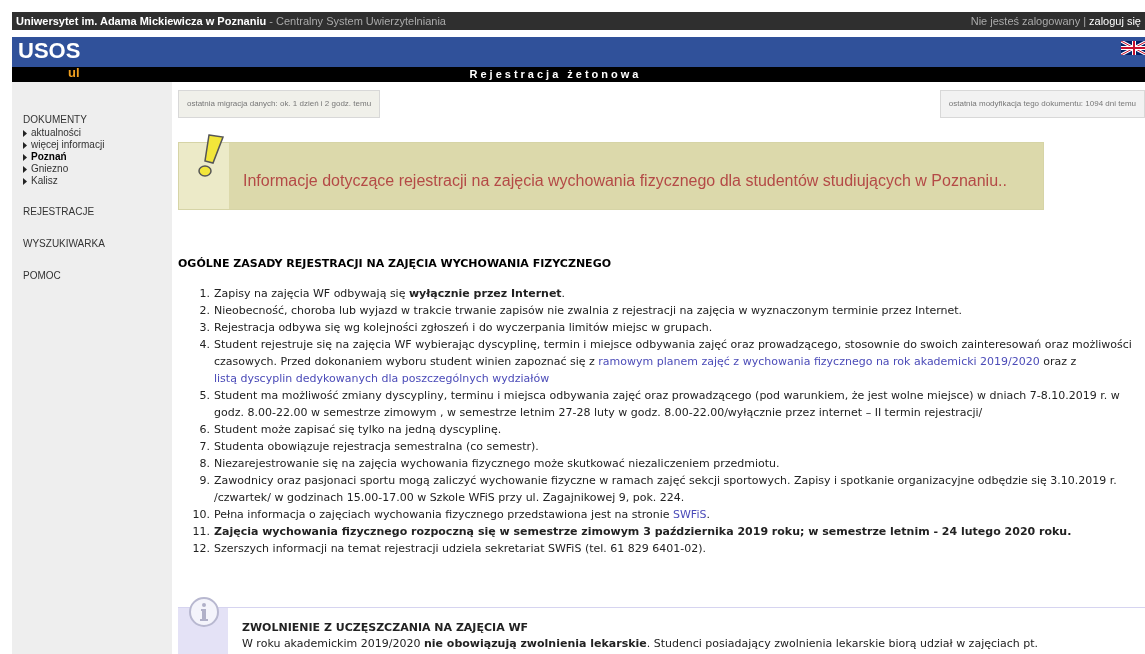 The image size is (1145, 654). I want to click on rule-text: Student może zapisać się tylko na jedną dyscyplinę., so click(358, 429).